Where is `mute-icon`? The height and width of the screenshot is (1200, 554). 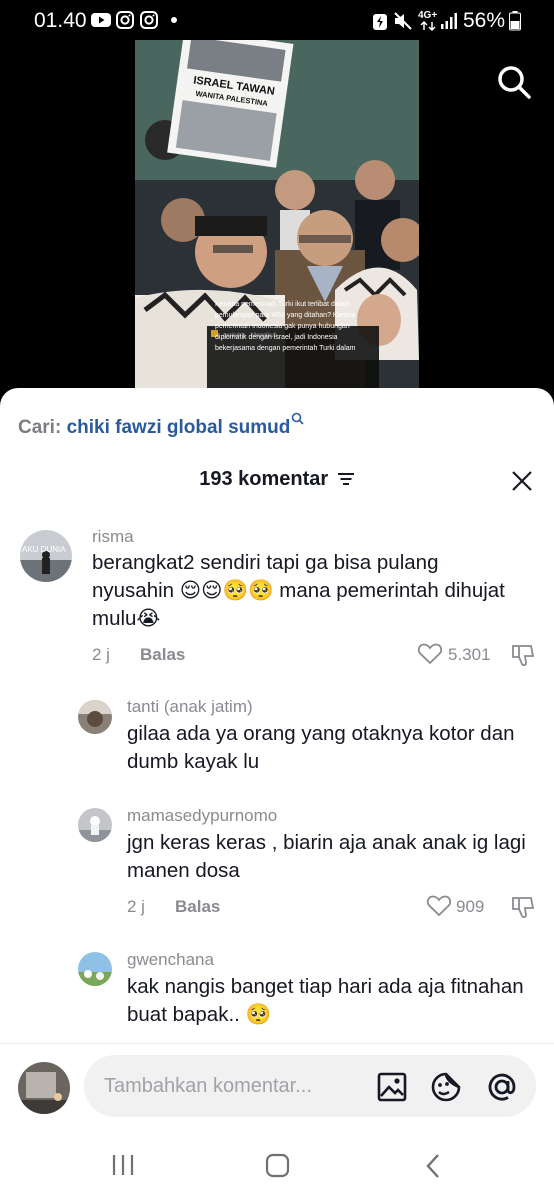 mute-icon is located at coordinates (403, 21).